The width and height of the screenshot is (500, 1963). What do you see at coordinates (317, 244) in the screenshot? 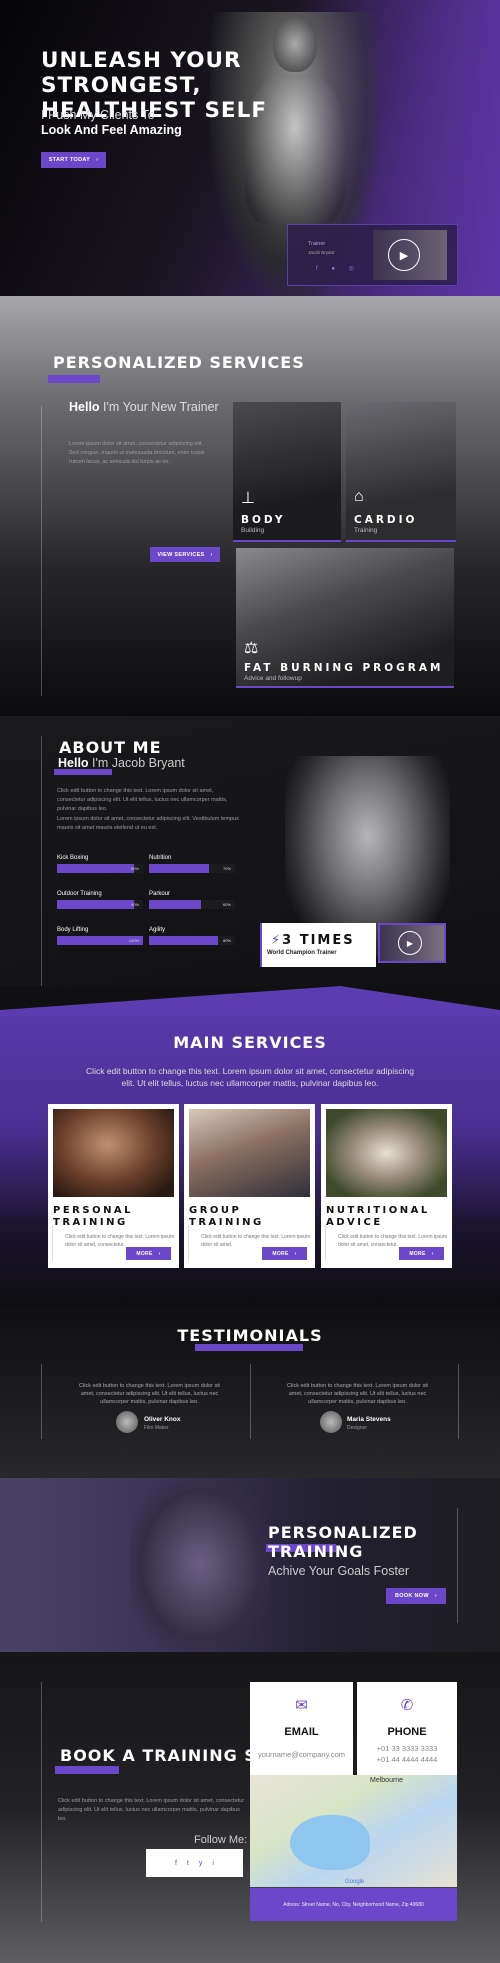
I see `video-card-label: Trainer` at bounding box center [317, 244].